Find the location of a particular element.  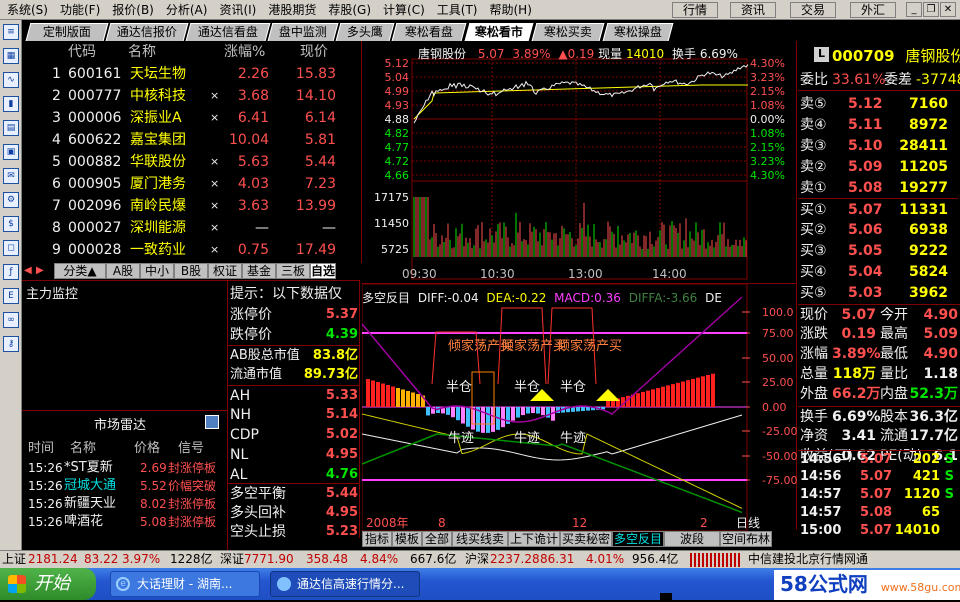

category-tab-3: B股 is located at coordinates (191, 271).